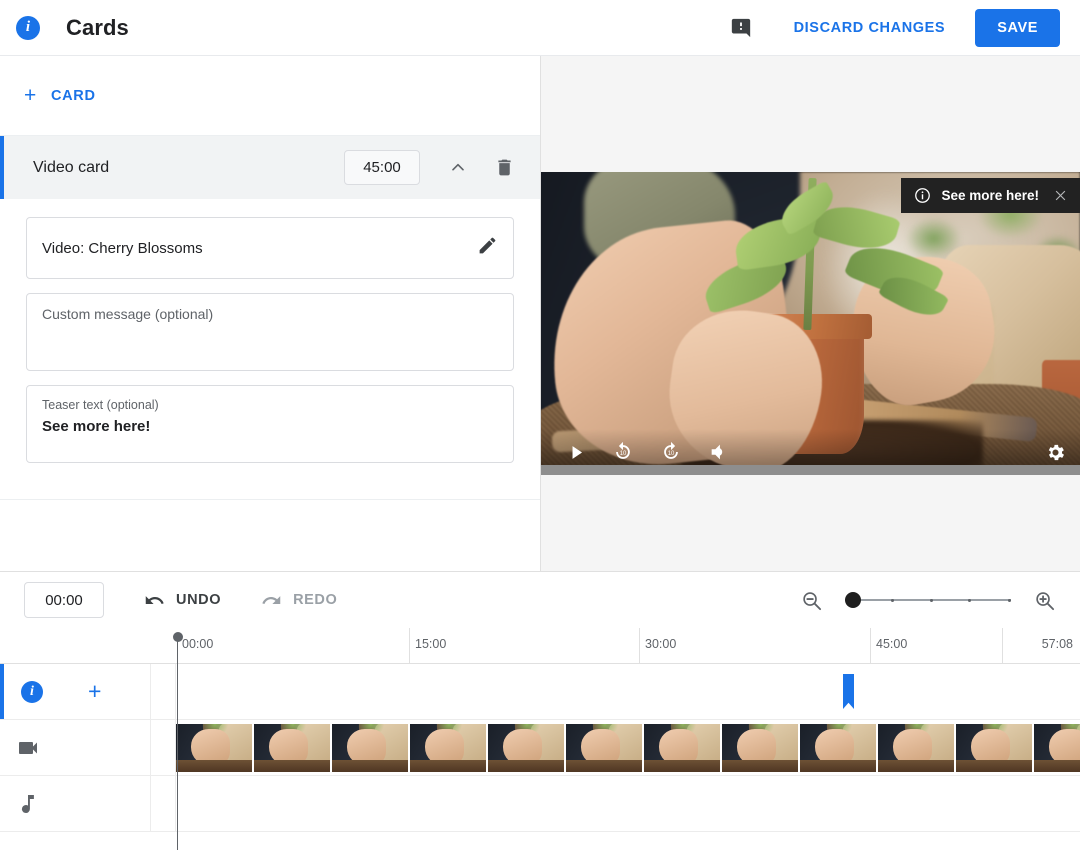 The image size is (1080, 850). What do you see at coordinates (853, 600) in the screenshot?
I see `zoom-slider-thumb` at bounding box center [853, 600].